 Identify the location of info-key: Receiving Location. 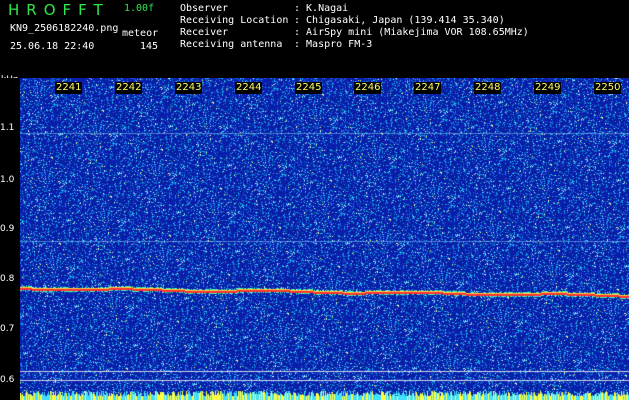
(234, 20).